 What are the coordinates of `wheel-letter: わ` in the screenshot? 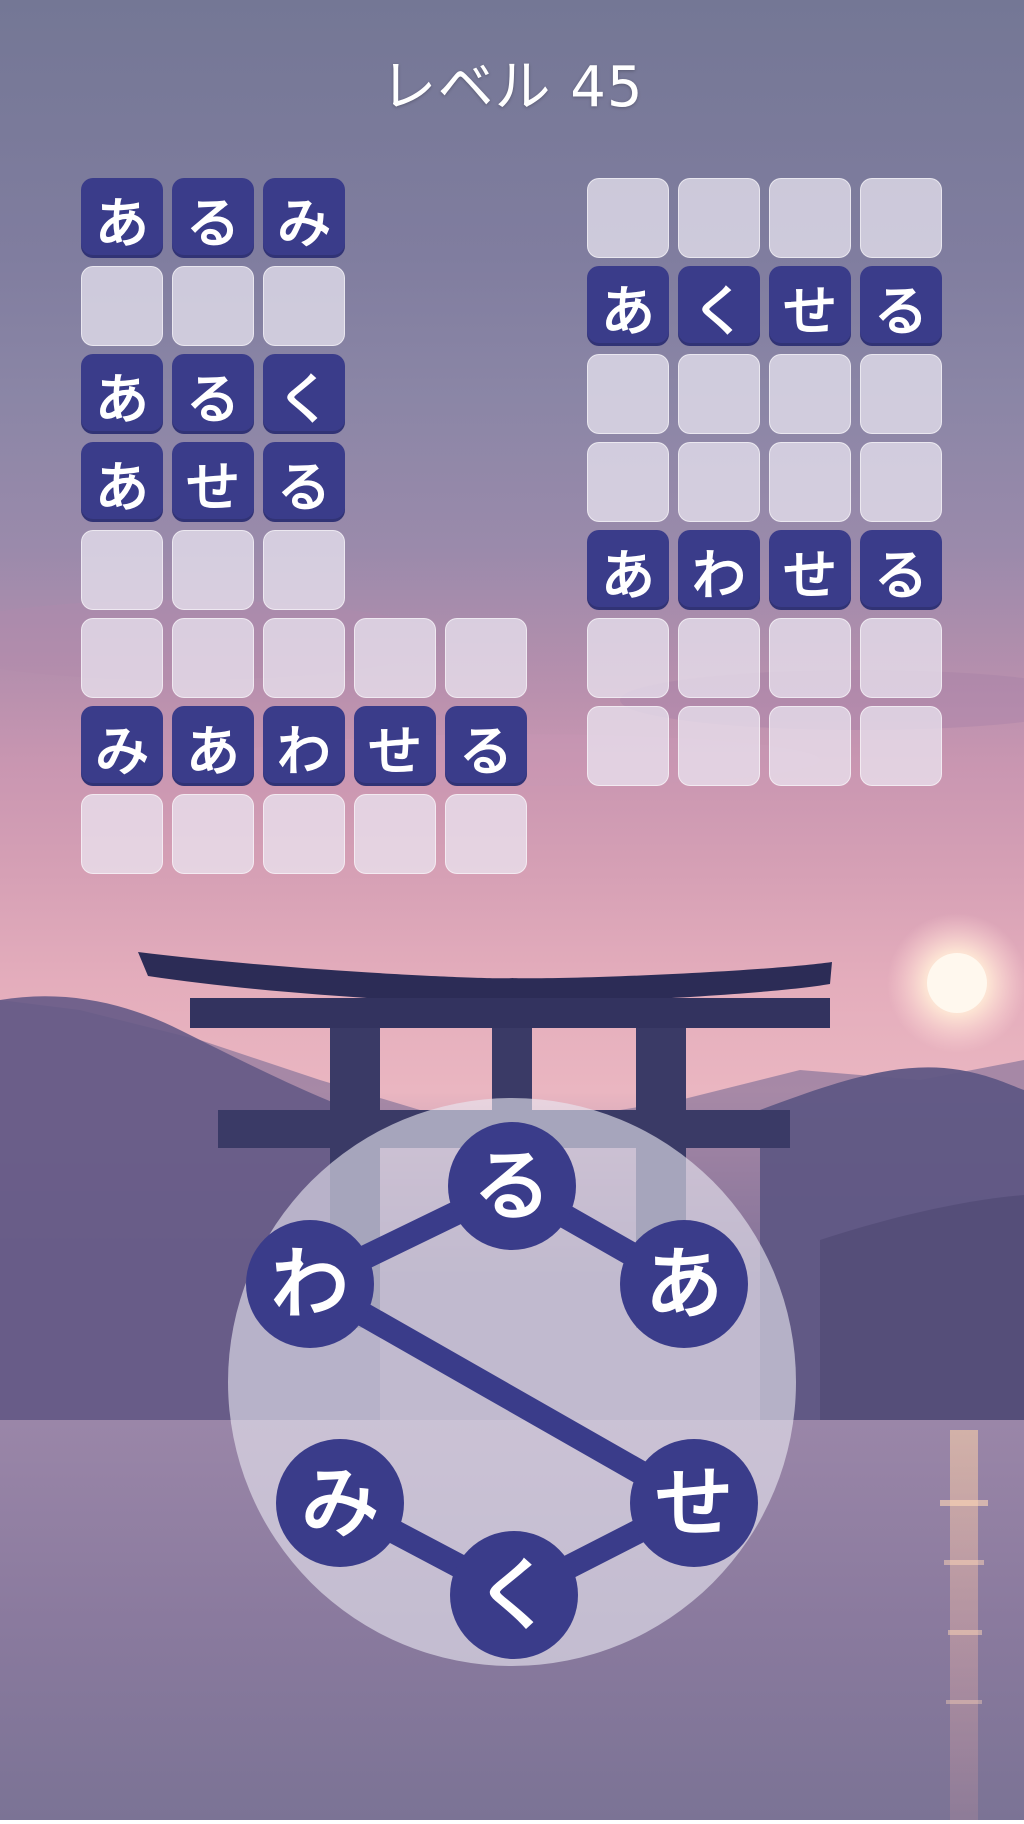 It's located at (310, 1284).